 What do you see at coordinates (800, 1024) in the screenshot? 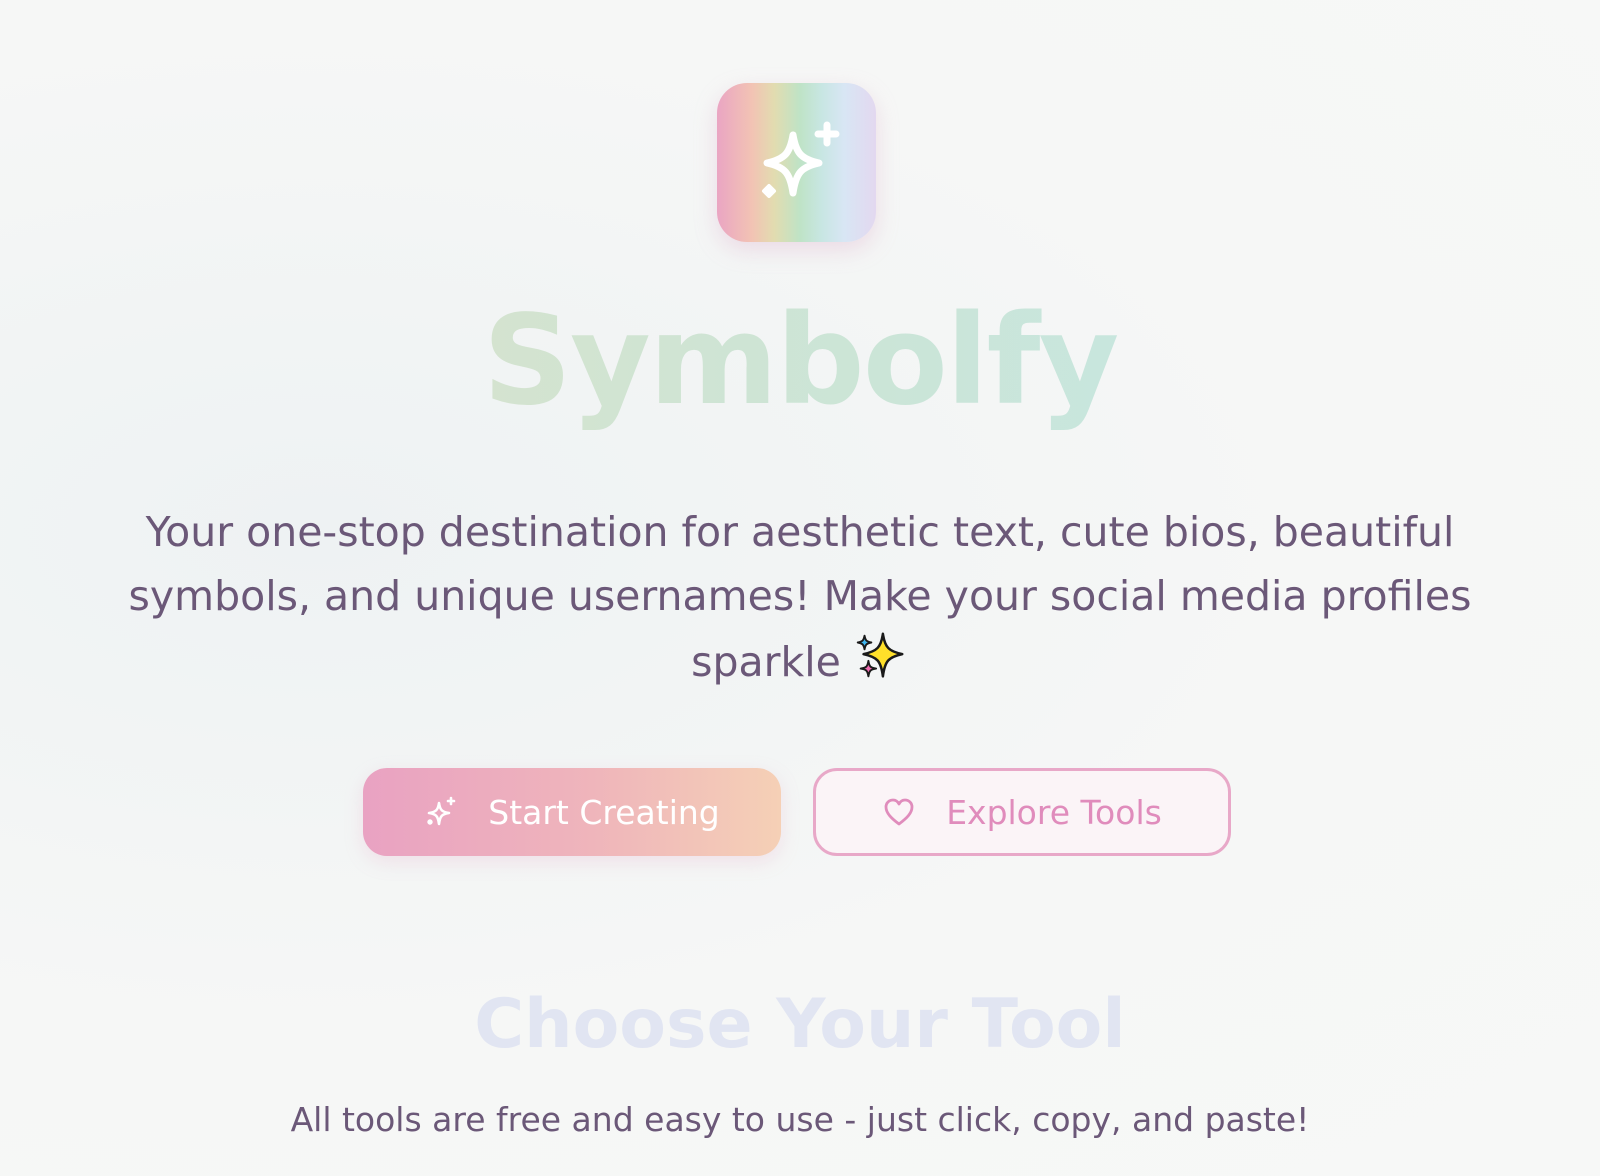
I see `tools-section-title: Choose Your Tool` at bounding box center [800, 1024].